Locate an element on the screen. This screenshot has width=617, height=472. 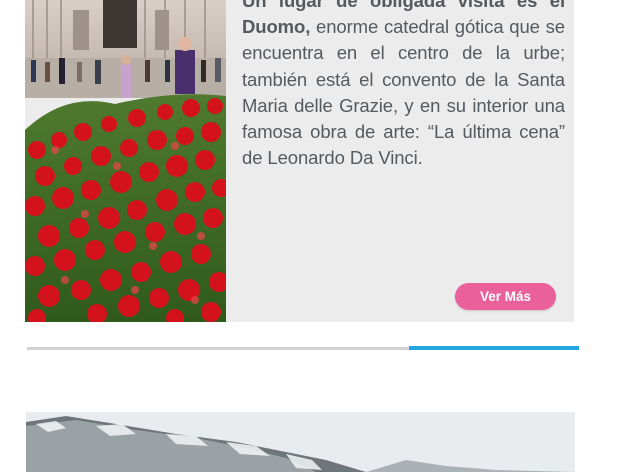
carousel-progress-indicator is located at coordinates (494, 348).